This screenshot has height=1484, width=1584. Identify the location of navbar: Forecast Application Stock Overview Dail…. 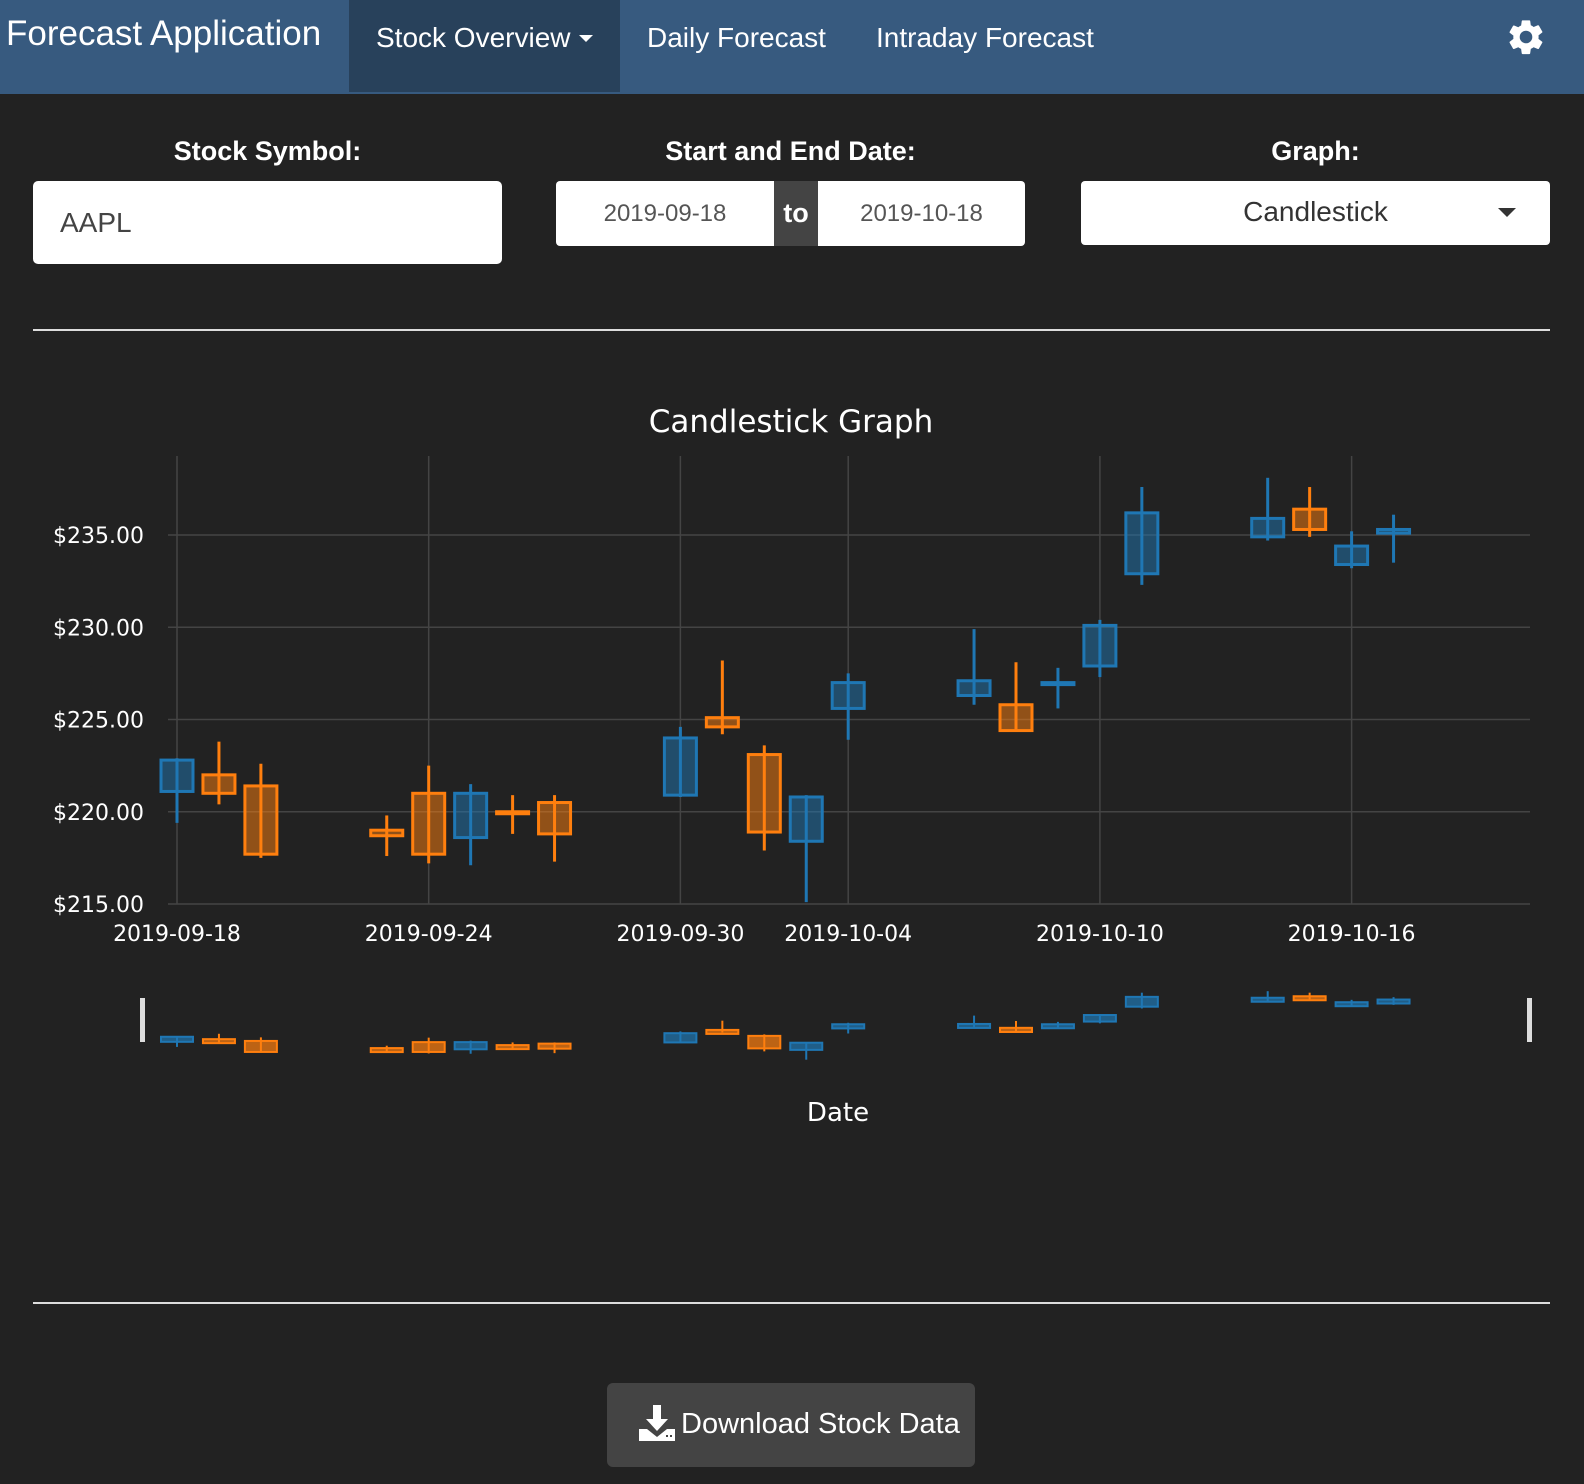
(792, 47).